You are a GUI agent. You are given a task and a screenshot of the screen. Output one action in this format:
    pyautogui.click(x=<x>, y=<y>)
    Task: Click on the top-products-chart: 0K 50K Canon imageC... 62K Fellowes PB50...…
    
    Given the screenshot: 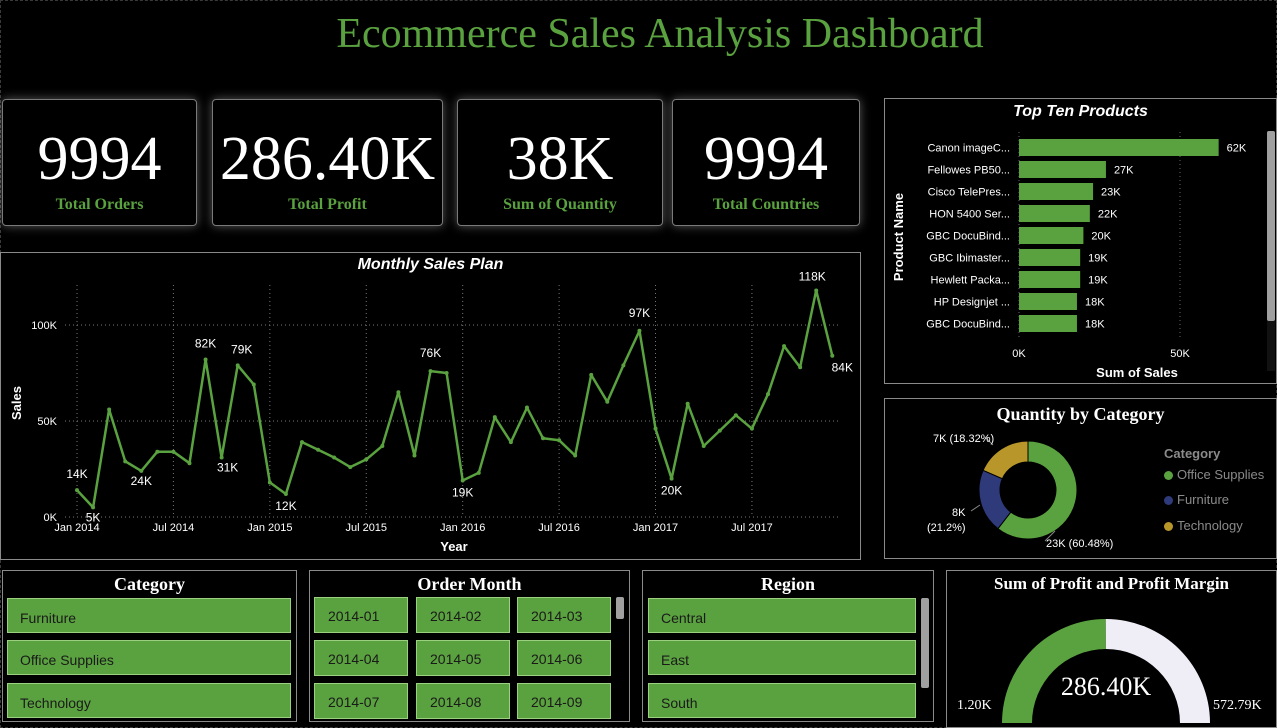 What is the action you would take?
    pyautogui.click(x=1080, y=241)
    